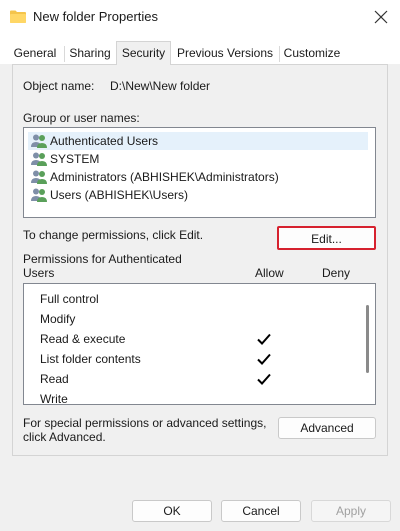 Image resolution: width=400 pixels, height=531 pixels. I want to click on special-permissions-hint-line2: click Advanced., so click(64, 437).